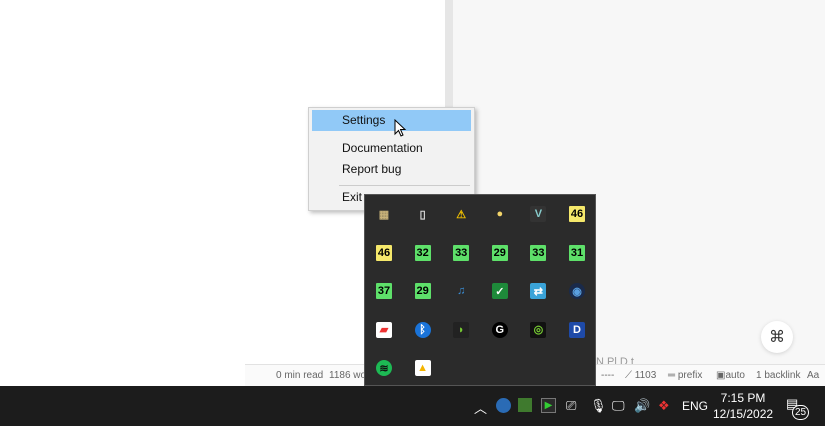 The height and width of the screenshot is (426, 825). Describe the element at coordinates (778, 375) in the screenshot. I see `backlinks: 1 backlink` at that location.